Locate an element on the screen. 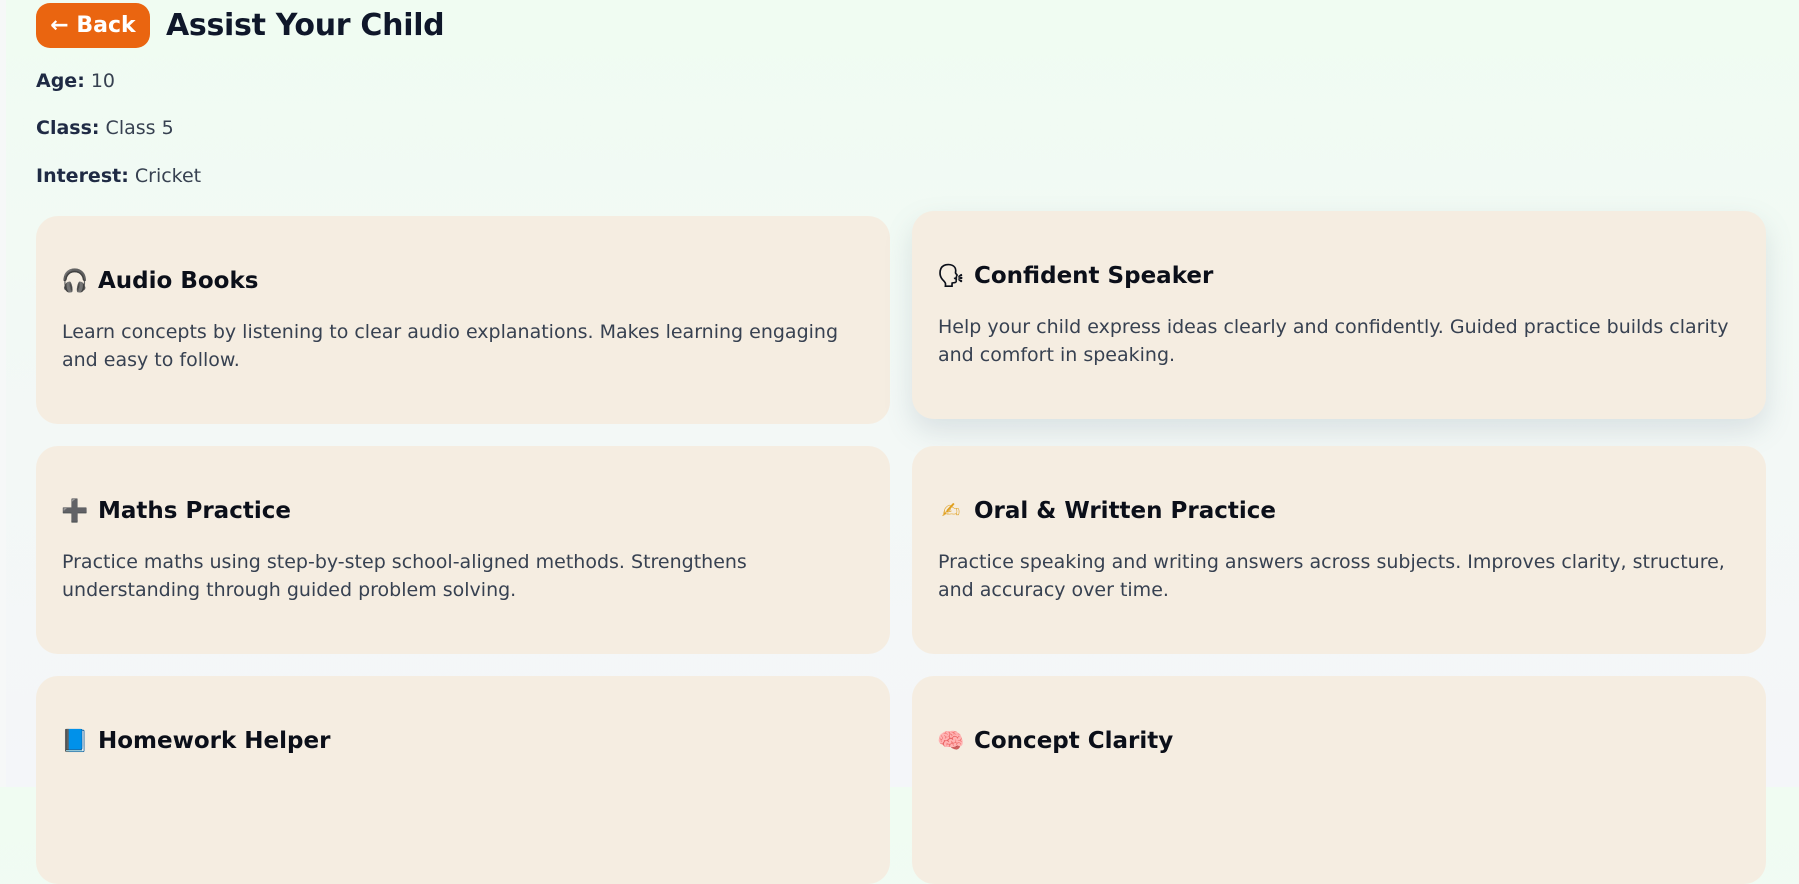 This screenshot has width=1799, height=884. card-title: ✍ Oral & Written Practice is located at coordinates (1339, 511).